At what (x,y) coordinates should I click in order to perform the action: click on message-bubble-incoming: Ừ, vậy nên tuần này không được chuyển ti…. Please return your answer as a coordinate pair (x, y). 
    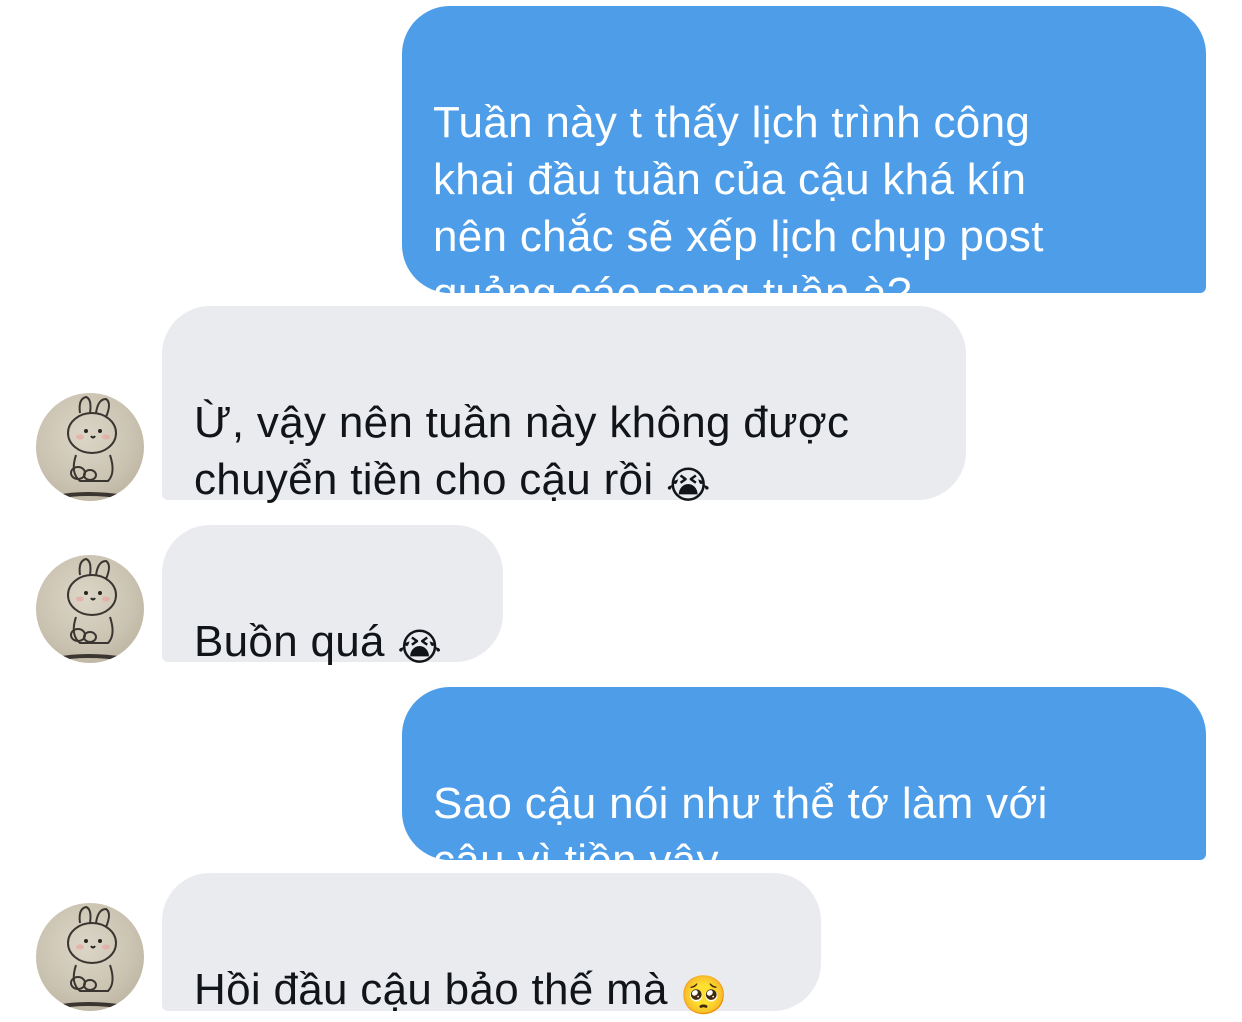
    Looking at the image, I should click on (564, 405).